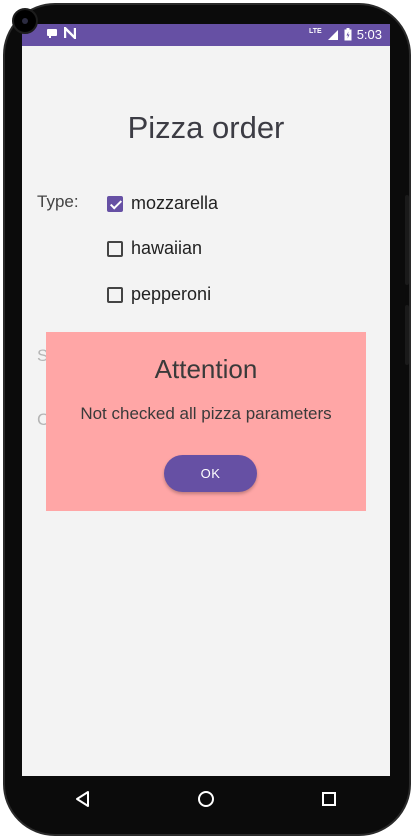 Image resolution: width=414 pixels, height=839 pixels. I want to click on power-button, so click(407, 240).